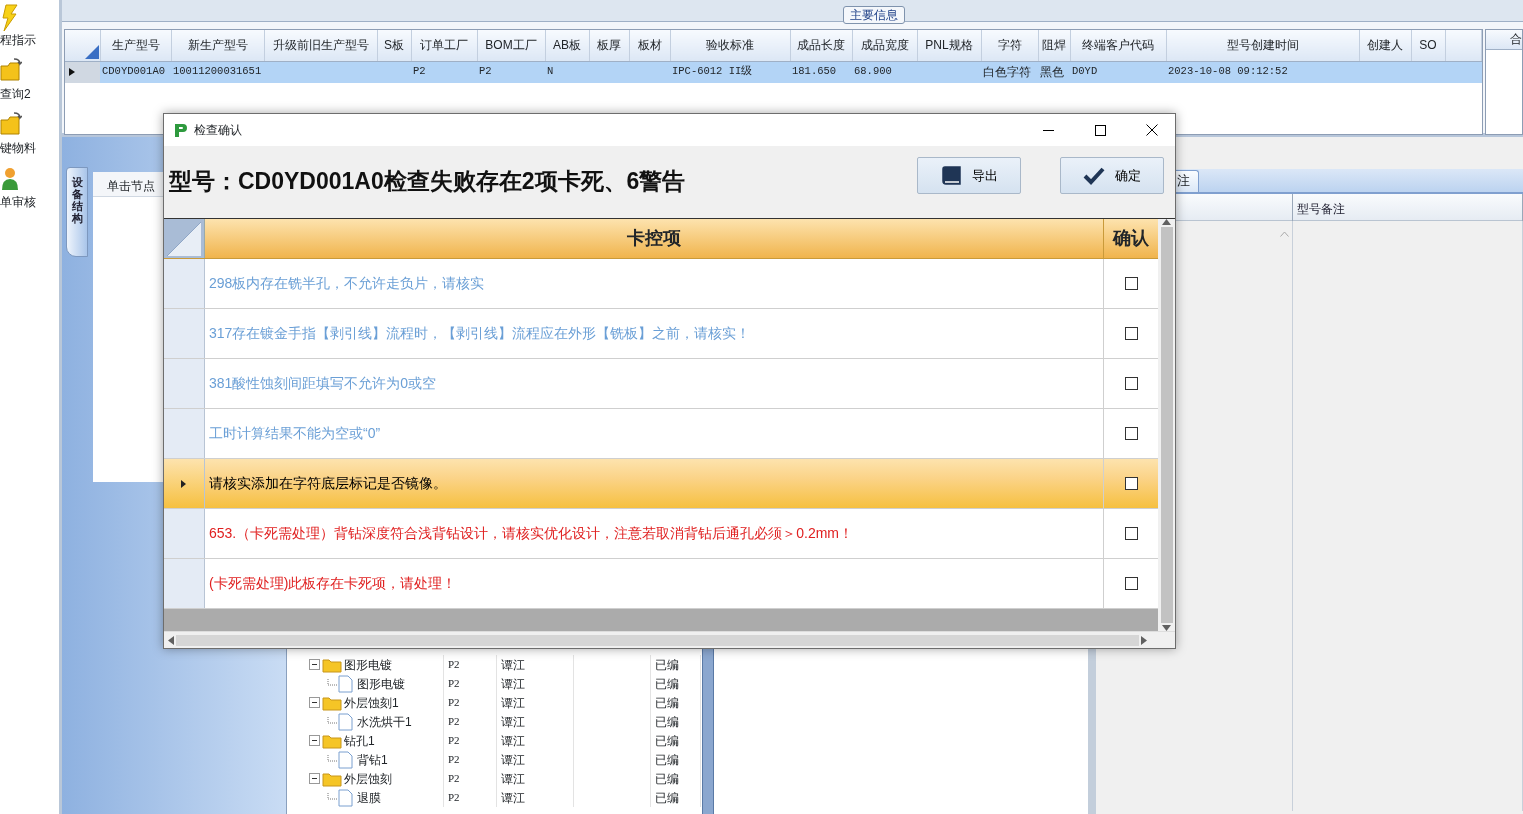 This screenshot has width=1523, height=814. I want to click on table-cell: D0YD, so click(1118, 72).